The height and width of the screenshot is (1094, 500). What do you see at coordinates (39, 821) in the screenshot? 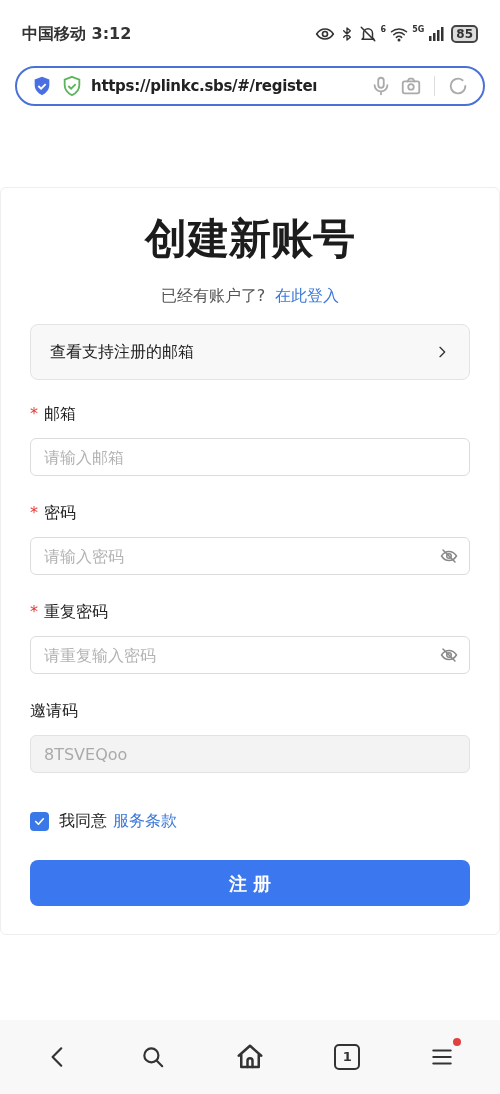
I see `agree-checkbox` at bounding box center [39, 821].